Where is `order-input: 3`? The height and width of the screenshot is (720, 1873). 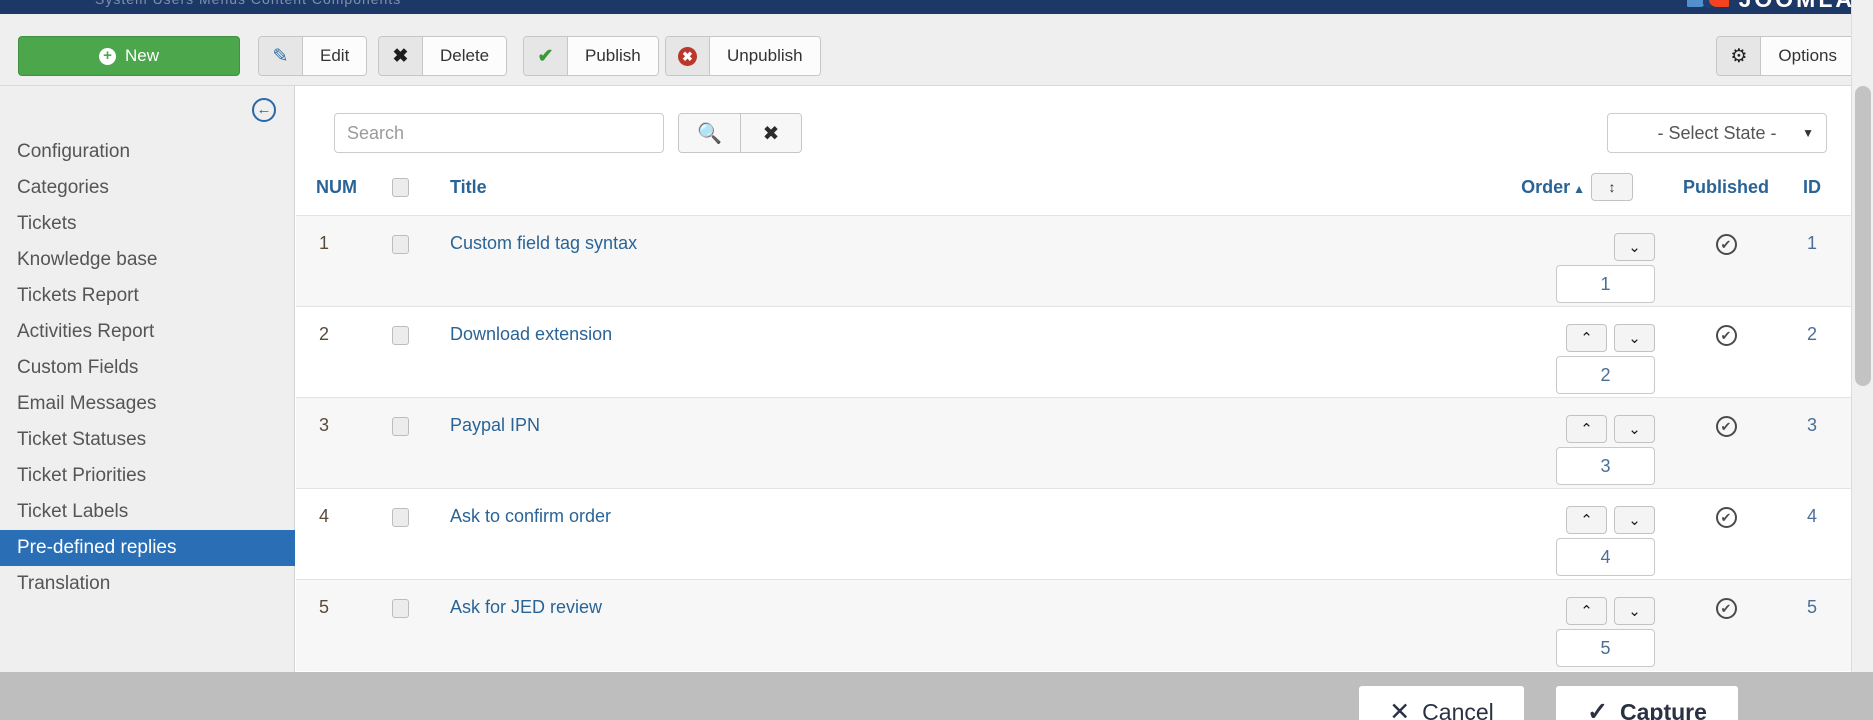
order-input: 3 is located at coordinates (1605, 466).